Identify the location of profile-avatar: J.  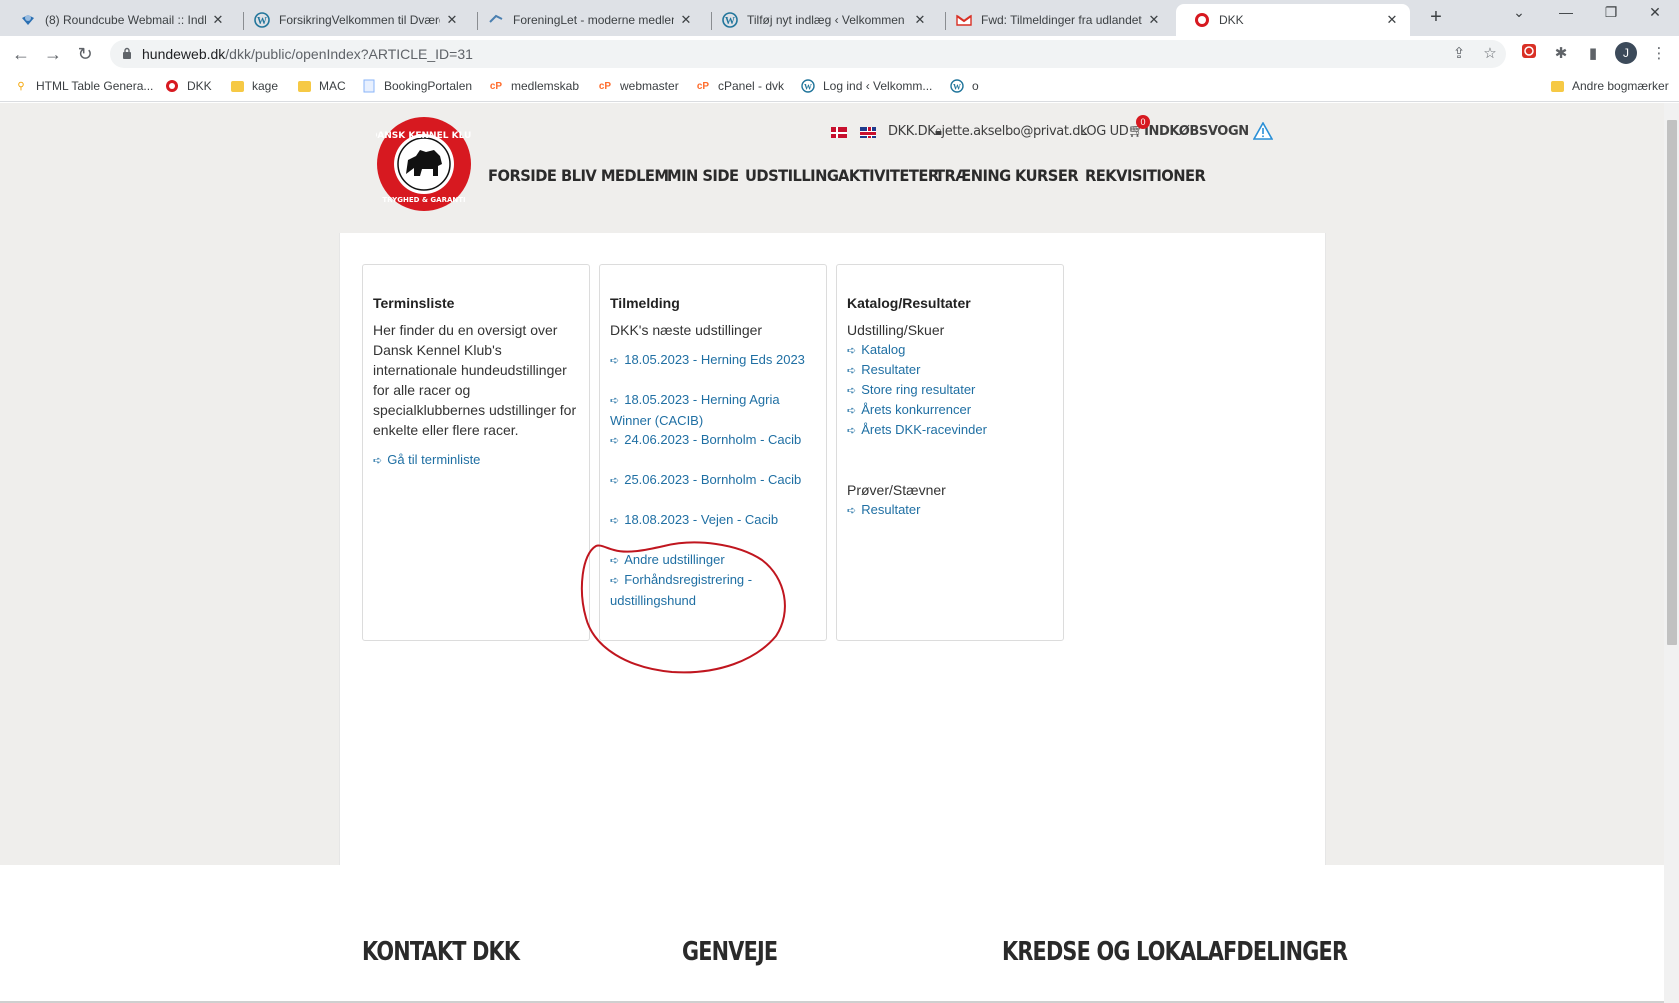
(1626, 53).